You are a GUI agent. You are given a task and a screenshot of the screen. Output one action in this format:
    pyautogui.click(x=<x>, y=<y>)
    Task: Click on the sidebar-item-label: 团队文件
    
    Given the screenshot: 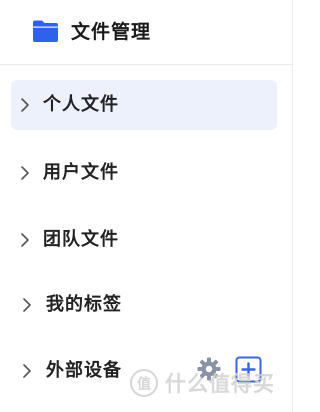 What is the action you would take?
    pyautogui.click(x=81, y=239)
    